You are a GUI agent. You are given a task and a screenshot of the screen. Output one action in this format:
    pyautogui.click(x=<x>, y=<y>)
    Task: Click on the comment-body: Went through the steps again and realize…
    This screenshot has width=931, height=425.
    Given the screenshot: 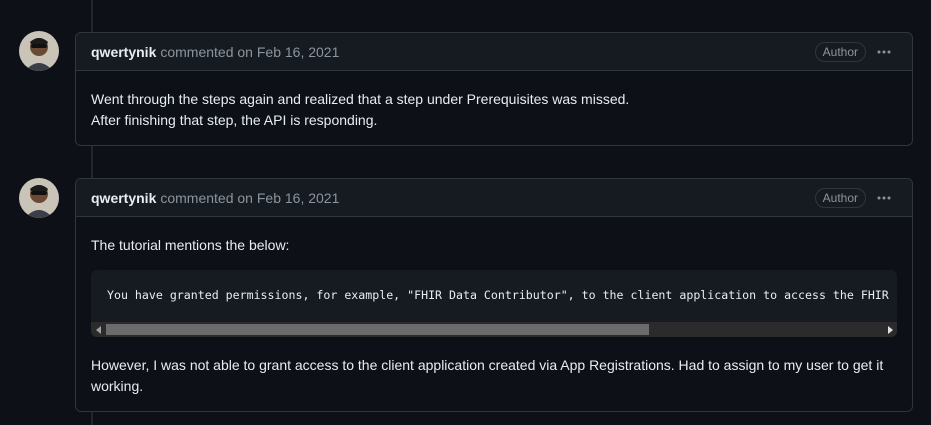 What is the action you would take?
    pyautogui.click(x=494, y=101)
    